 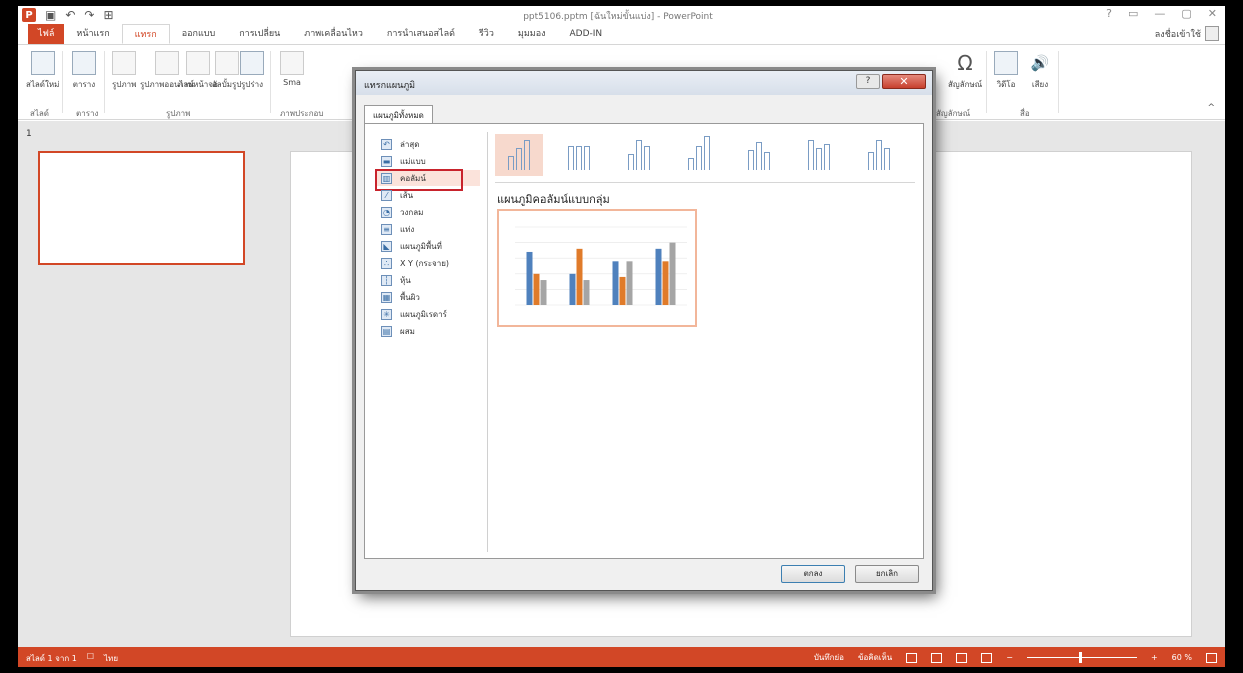 I want to click on spellcheck-icon: ☐, so click(x=90, y=658).